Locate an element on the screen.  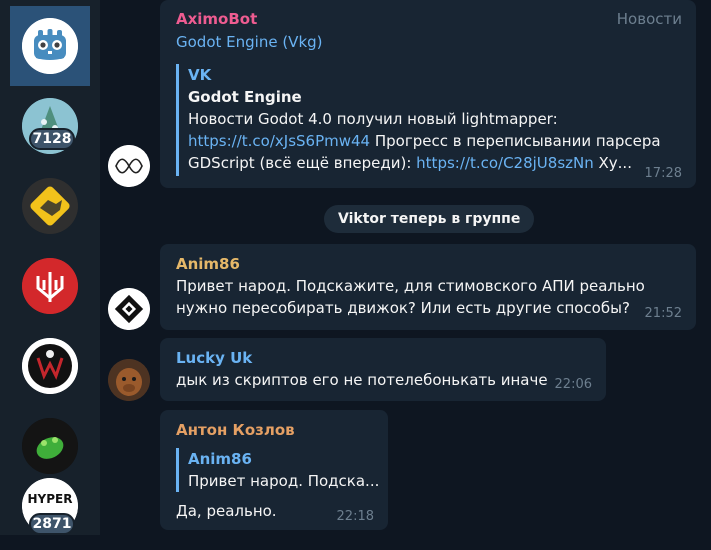
message-time: 21:52 is located at coordinates (663, 313).